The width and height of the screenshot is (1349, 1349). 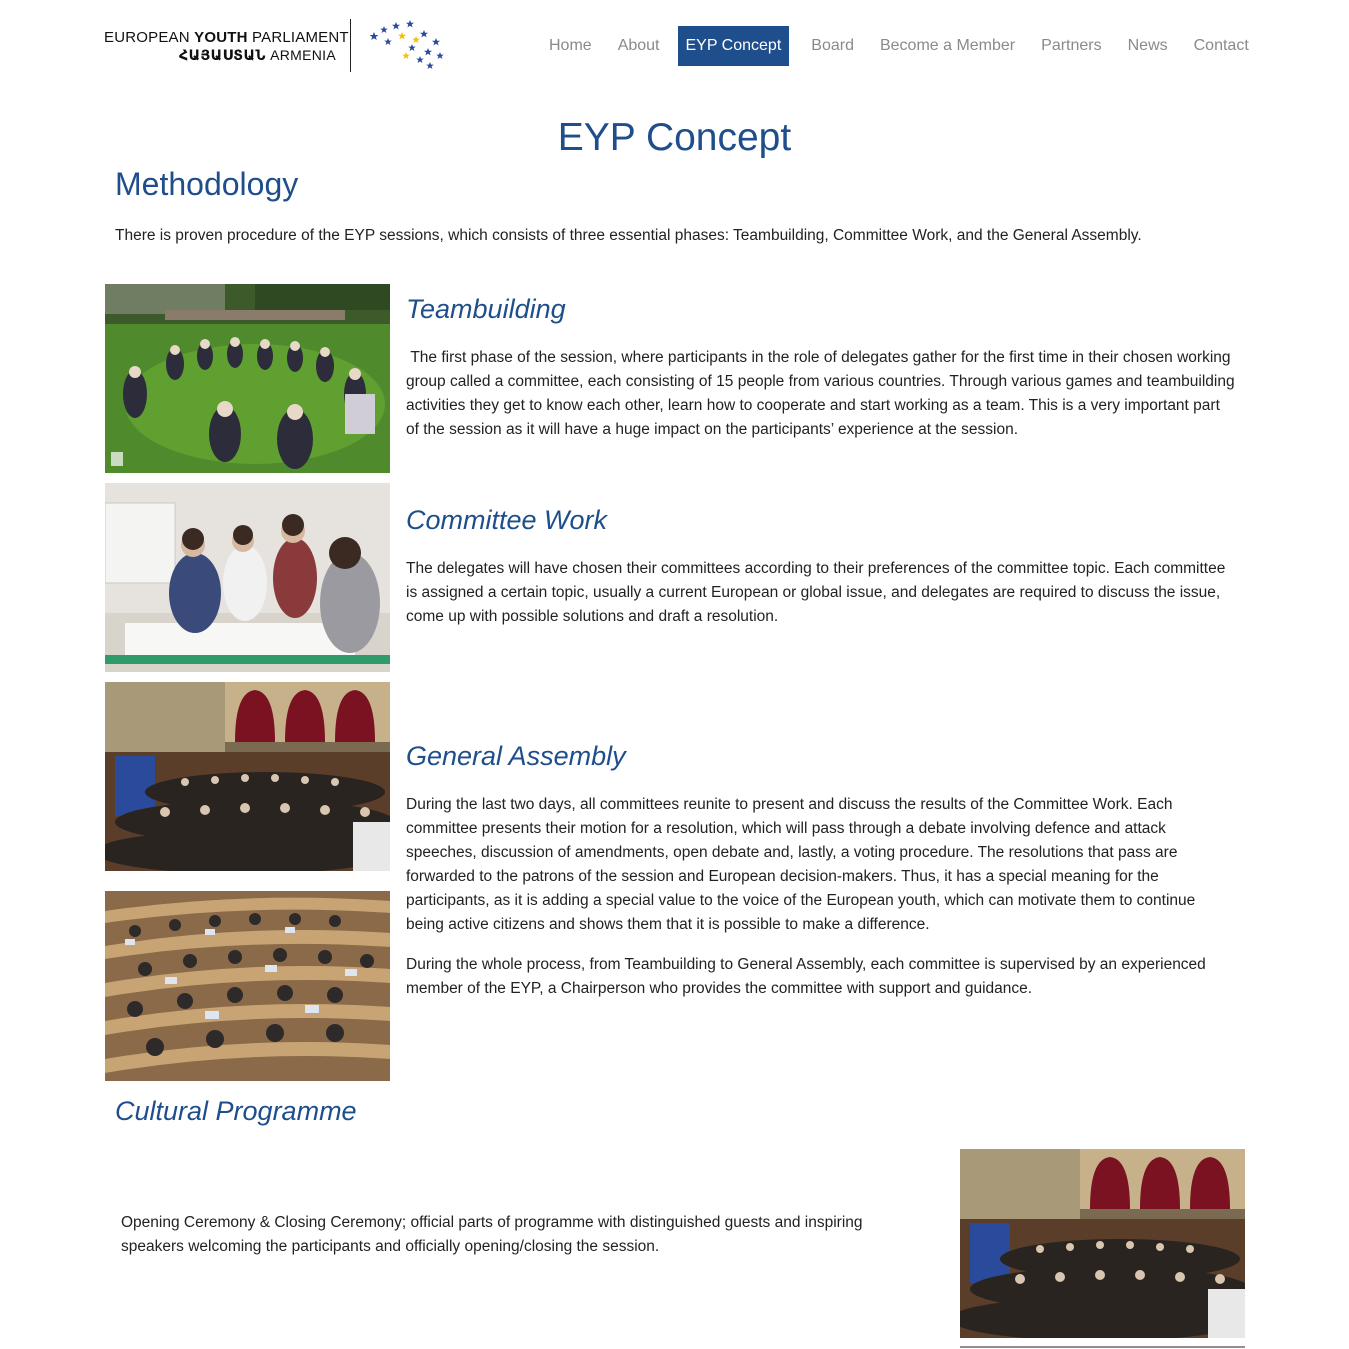 What do you see at coordinates (516, 756) in the screenshot?
I see `general-assembly-title: General Assembly` at bounding box center [516, 756].